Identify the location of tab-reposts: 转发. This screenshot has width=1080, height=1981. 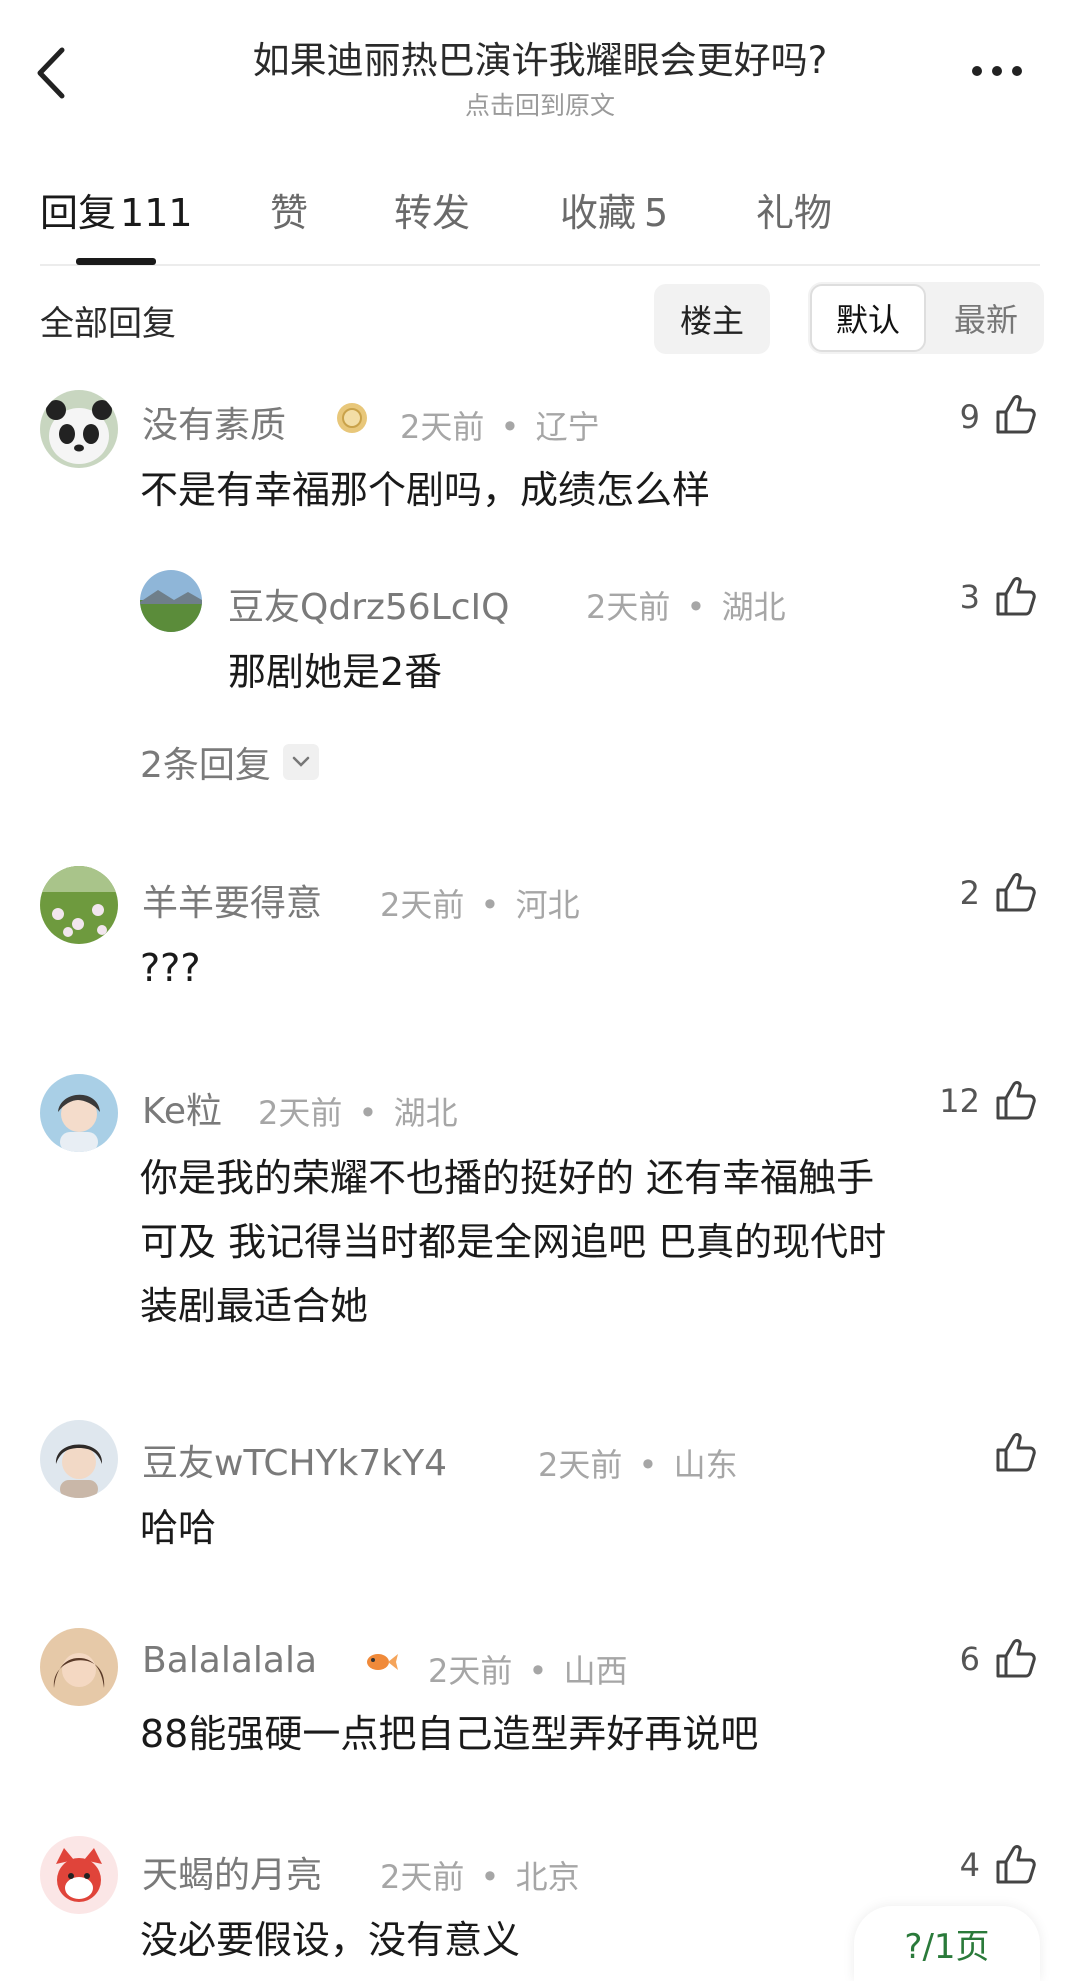
(432, 209).